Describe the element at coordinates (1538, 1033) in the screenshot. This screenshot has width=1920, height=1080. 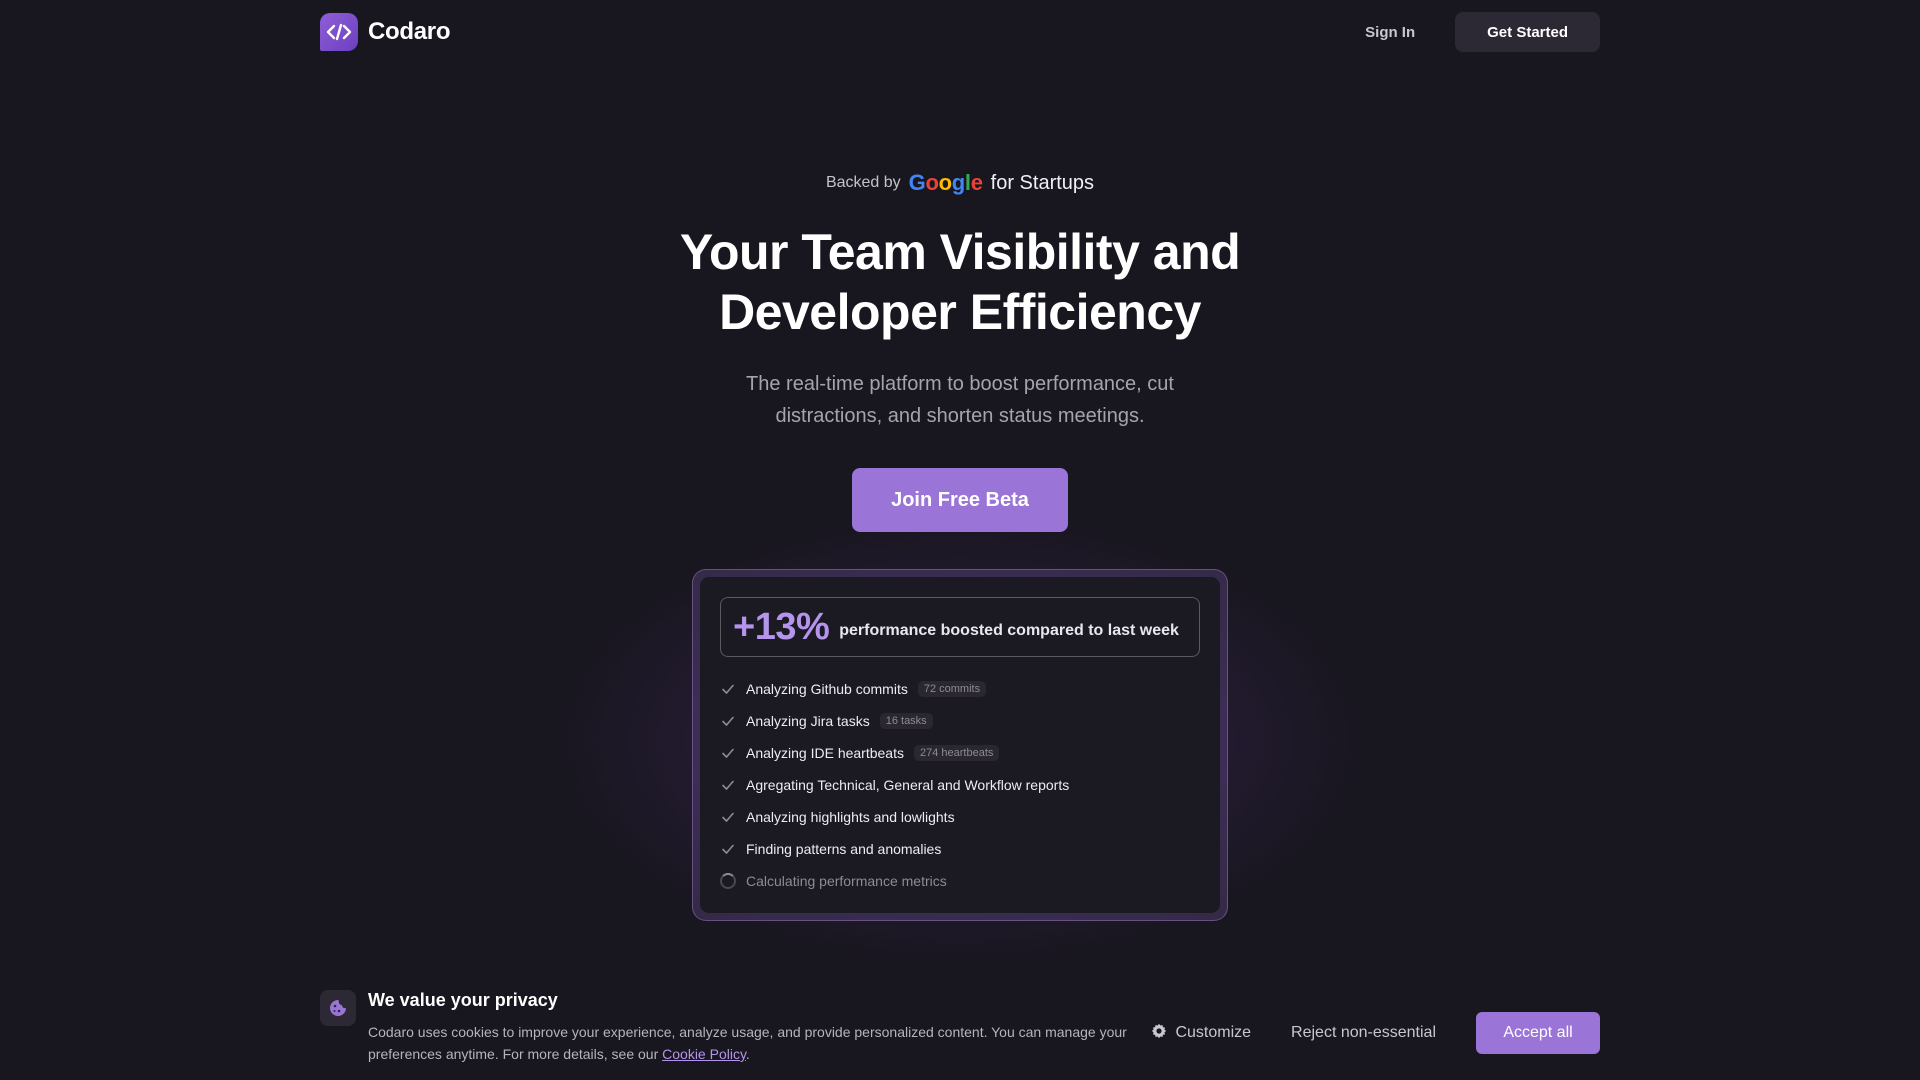
I see `accept-all-button: Accept all` at that location.